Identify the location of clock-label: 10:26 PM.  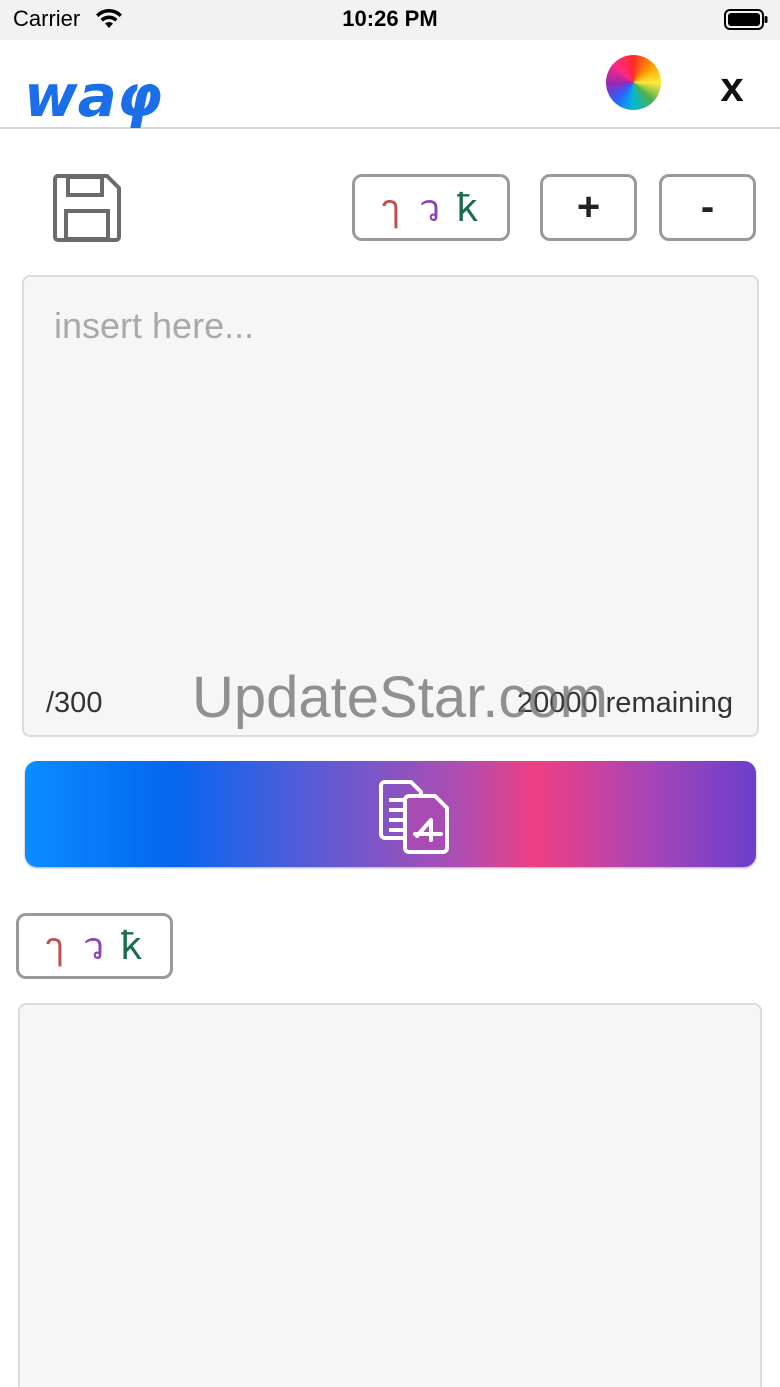
(390, 18).